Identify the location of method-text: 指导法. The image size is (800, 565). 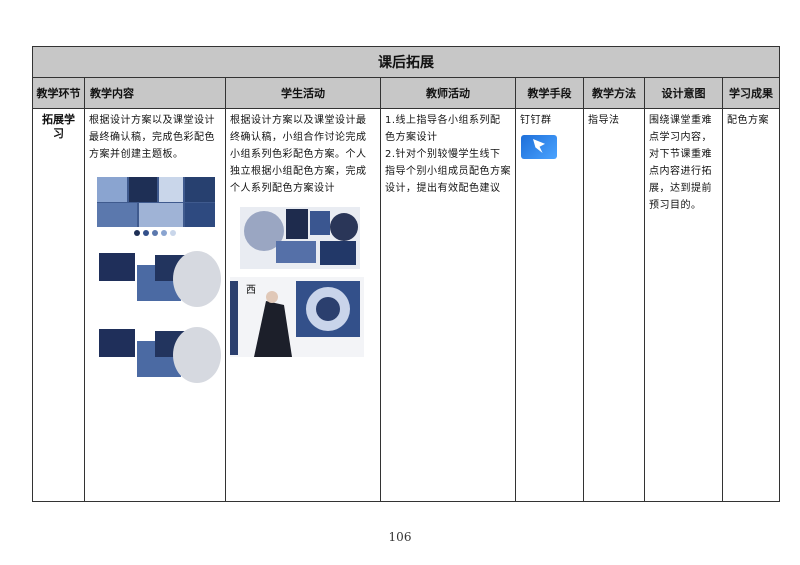
(604, 120).